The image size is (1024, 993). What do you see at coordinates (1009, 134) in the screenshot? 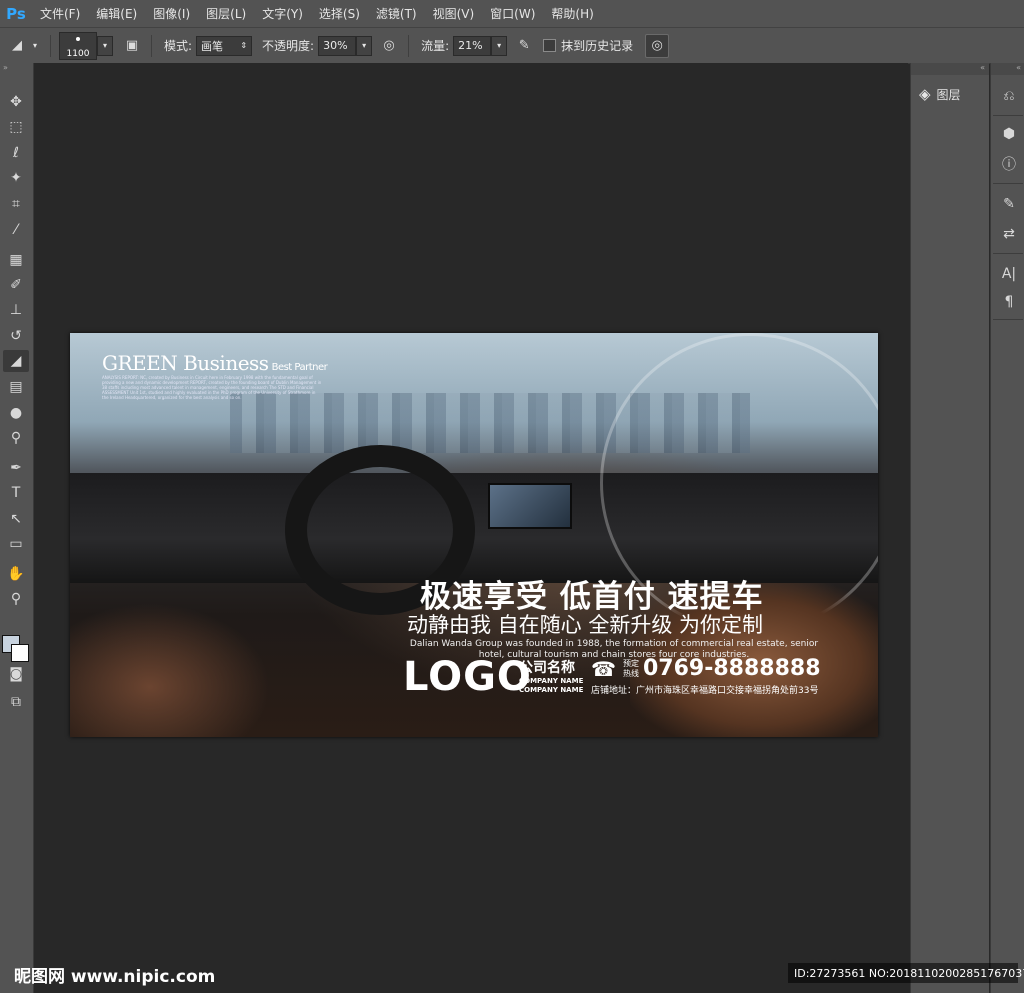
I see `properties-panel-icon: ⬢` at bounding box center [1009, 134].